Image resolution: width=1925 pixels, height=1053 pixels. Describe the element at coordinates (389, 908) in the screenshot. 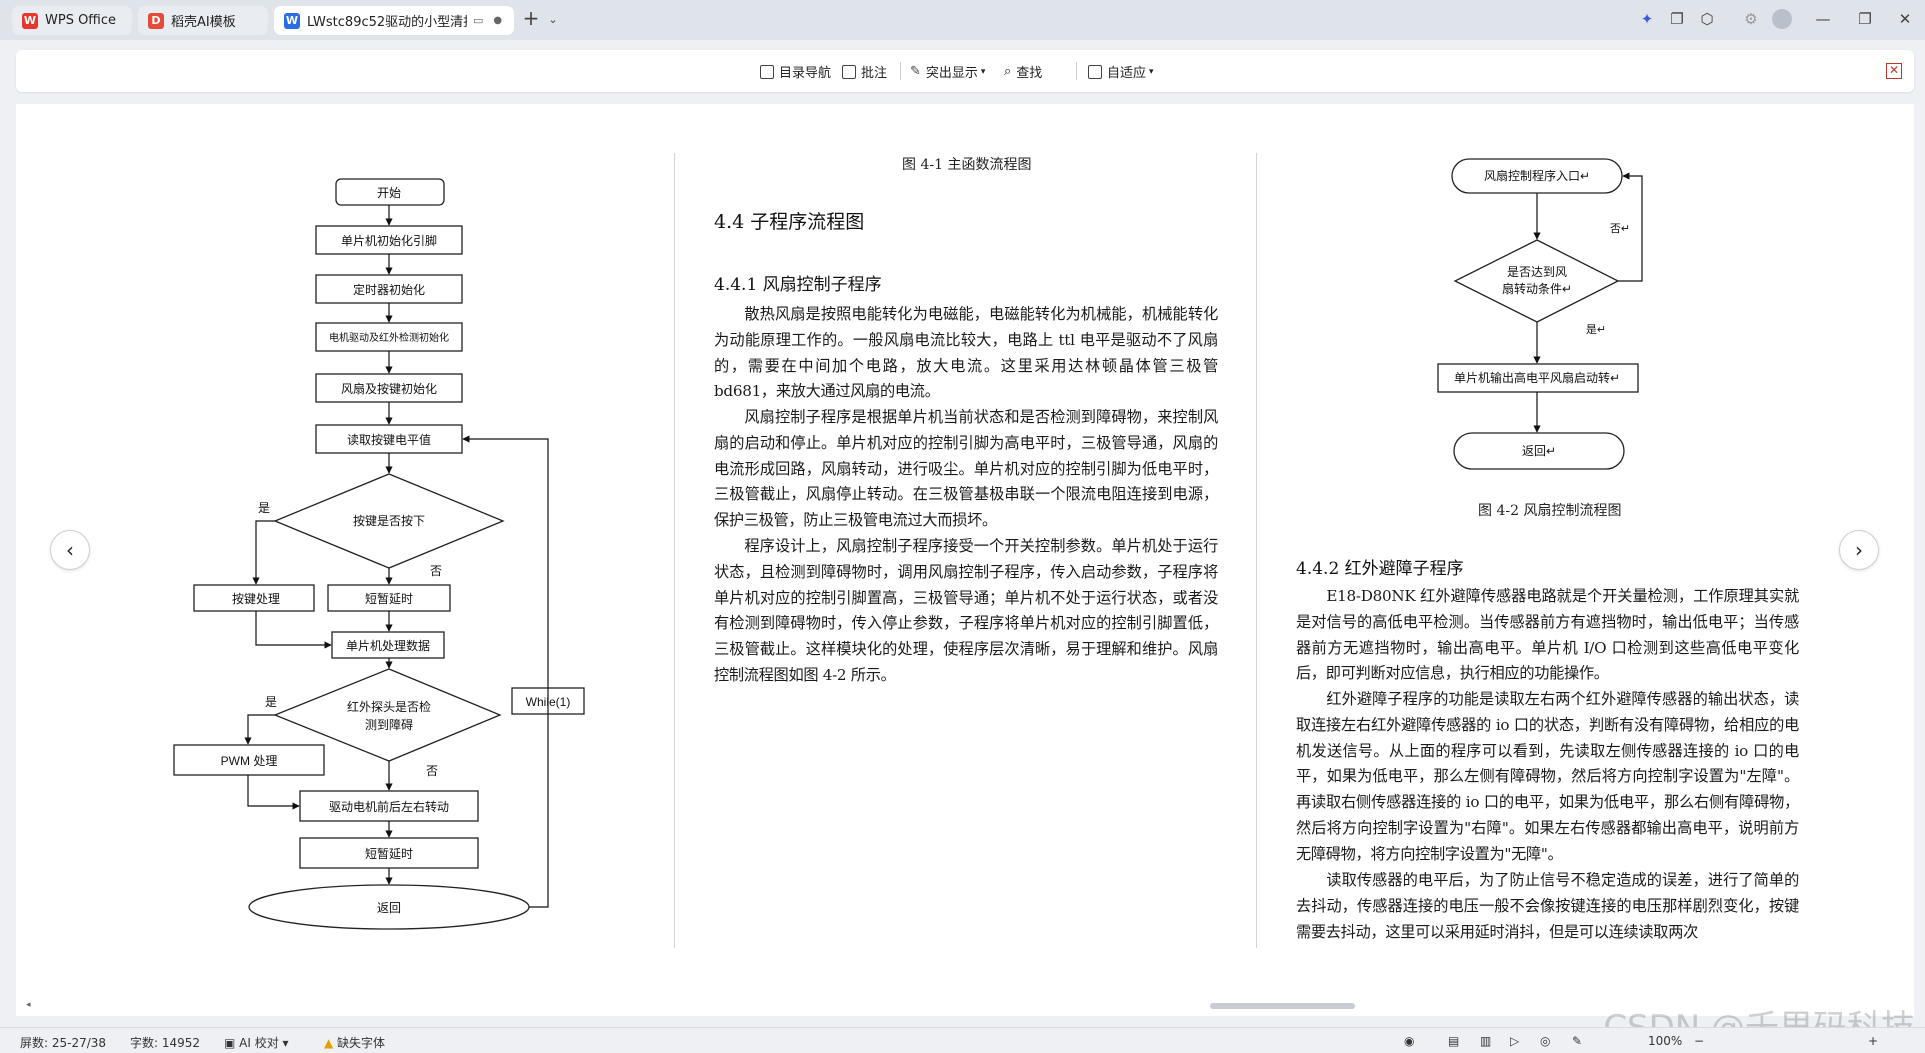

I see `return-label: 返回` at that location.